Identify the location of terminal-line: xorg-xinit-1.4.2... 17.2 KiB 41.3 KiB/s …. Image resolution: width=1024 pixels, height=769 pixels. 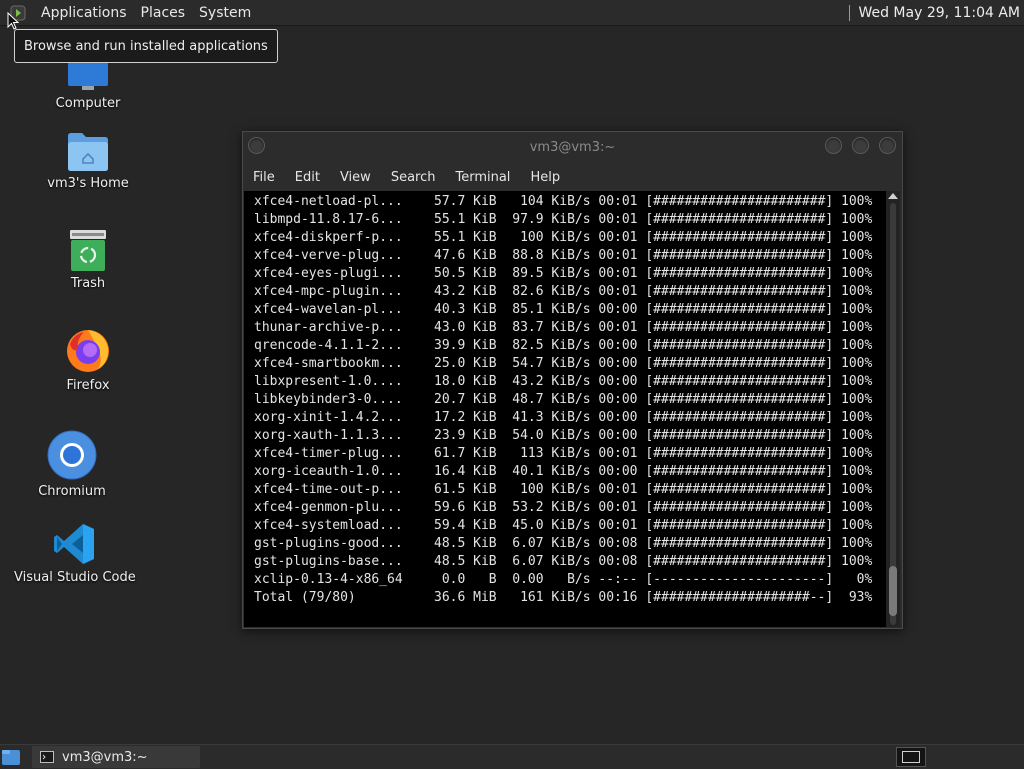
(563, 417).